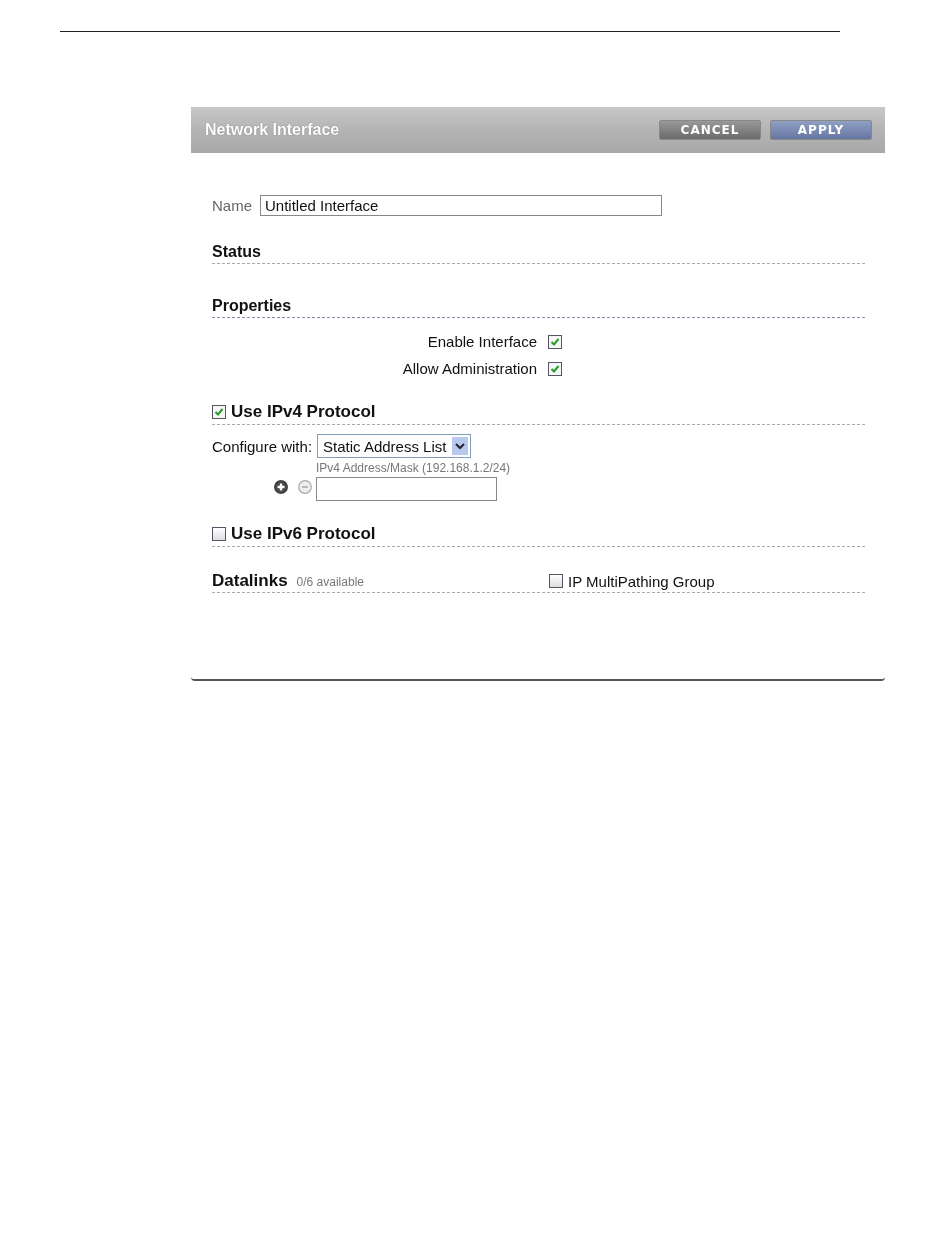 The image size is (950, 1254). I want to click on configure-dropdown: Static Address List, so click(394, 446).